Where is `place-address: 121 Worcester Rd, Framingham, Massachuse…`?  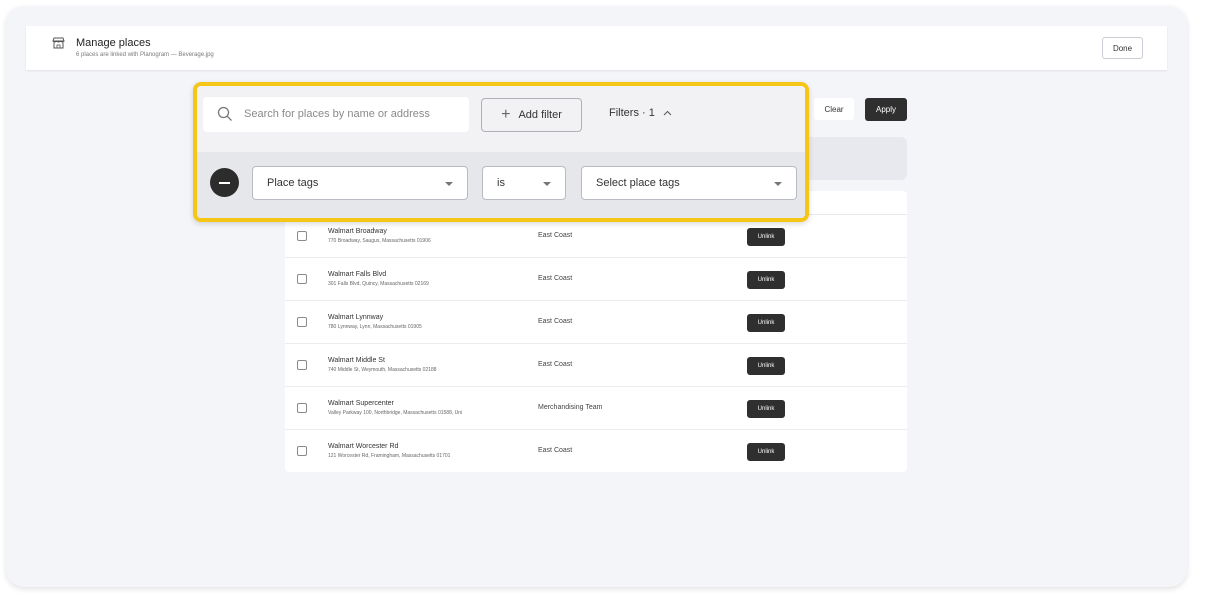
place-address: 121 Worcester Rd, Framingham, Massachuse… is located at coordinates (389, 456).